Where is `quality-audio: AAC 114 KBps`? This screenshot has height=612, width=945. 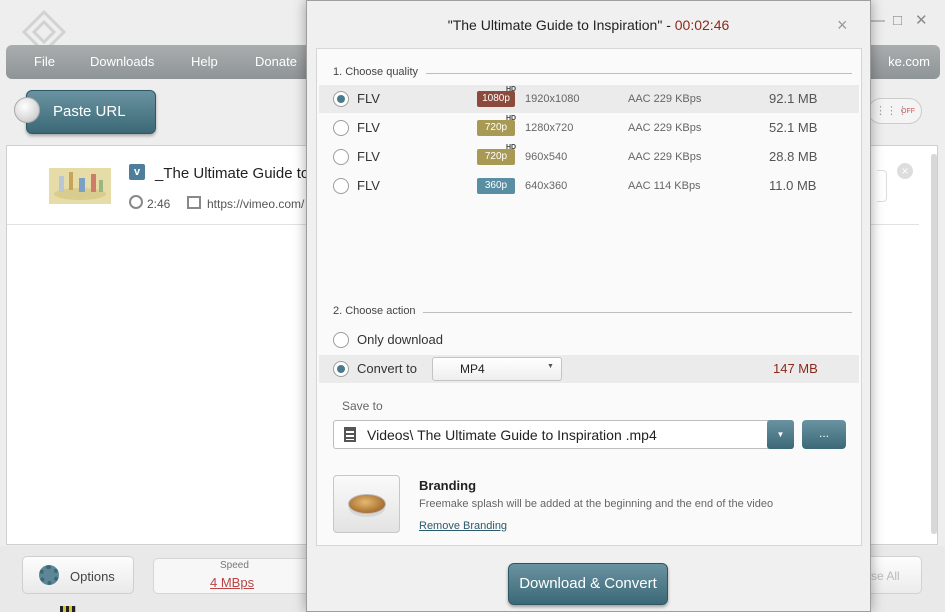 quality-audio: AAC 114 KBps is located at coordinates (664, 186).